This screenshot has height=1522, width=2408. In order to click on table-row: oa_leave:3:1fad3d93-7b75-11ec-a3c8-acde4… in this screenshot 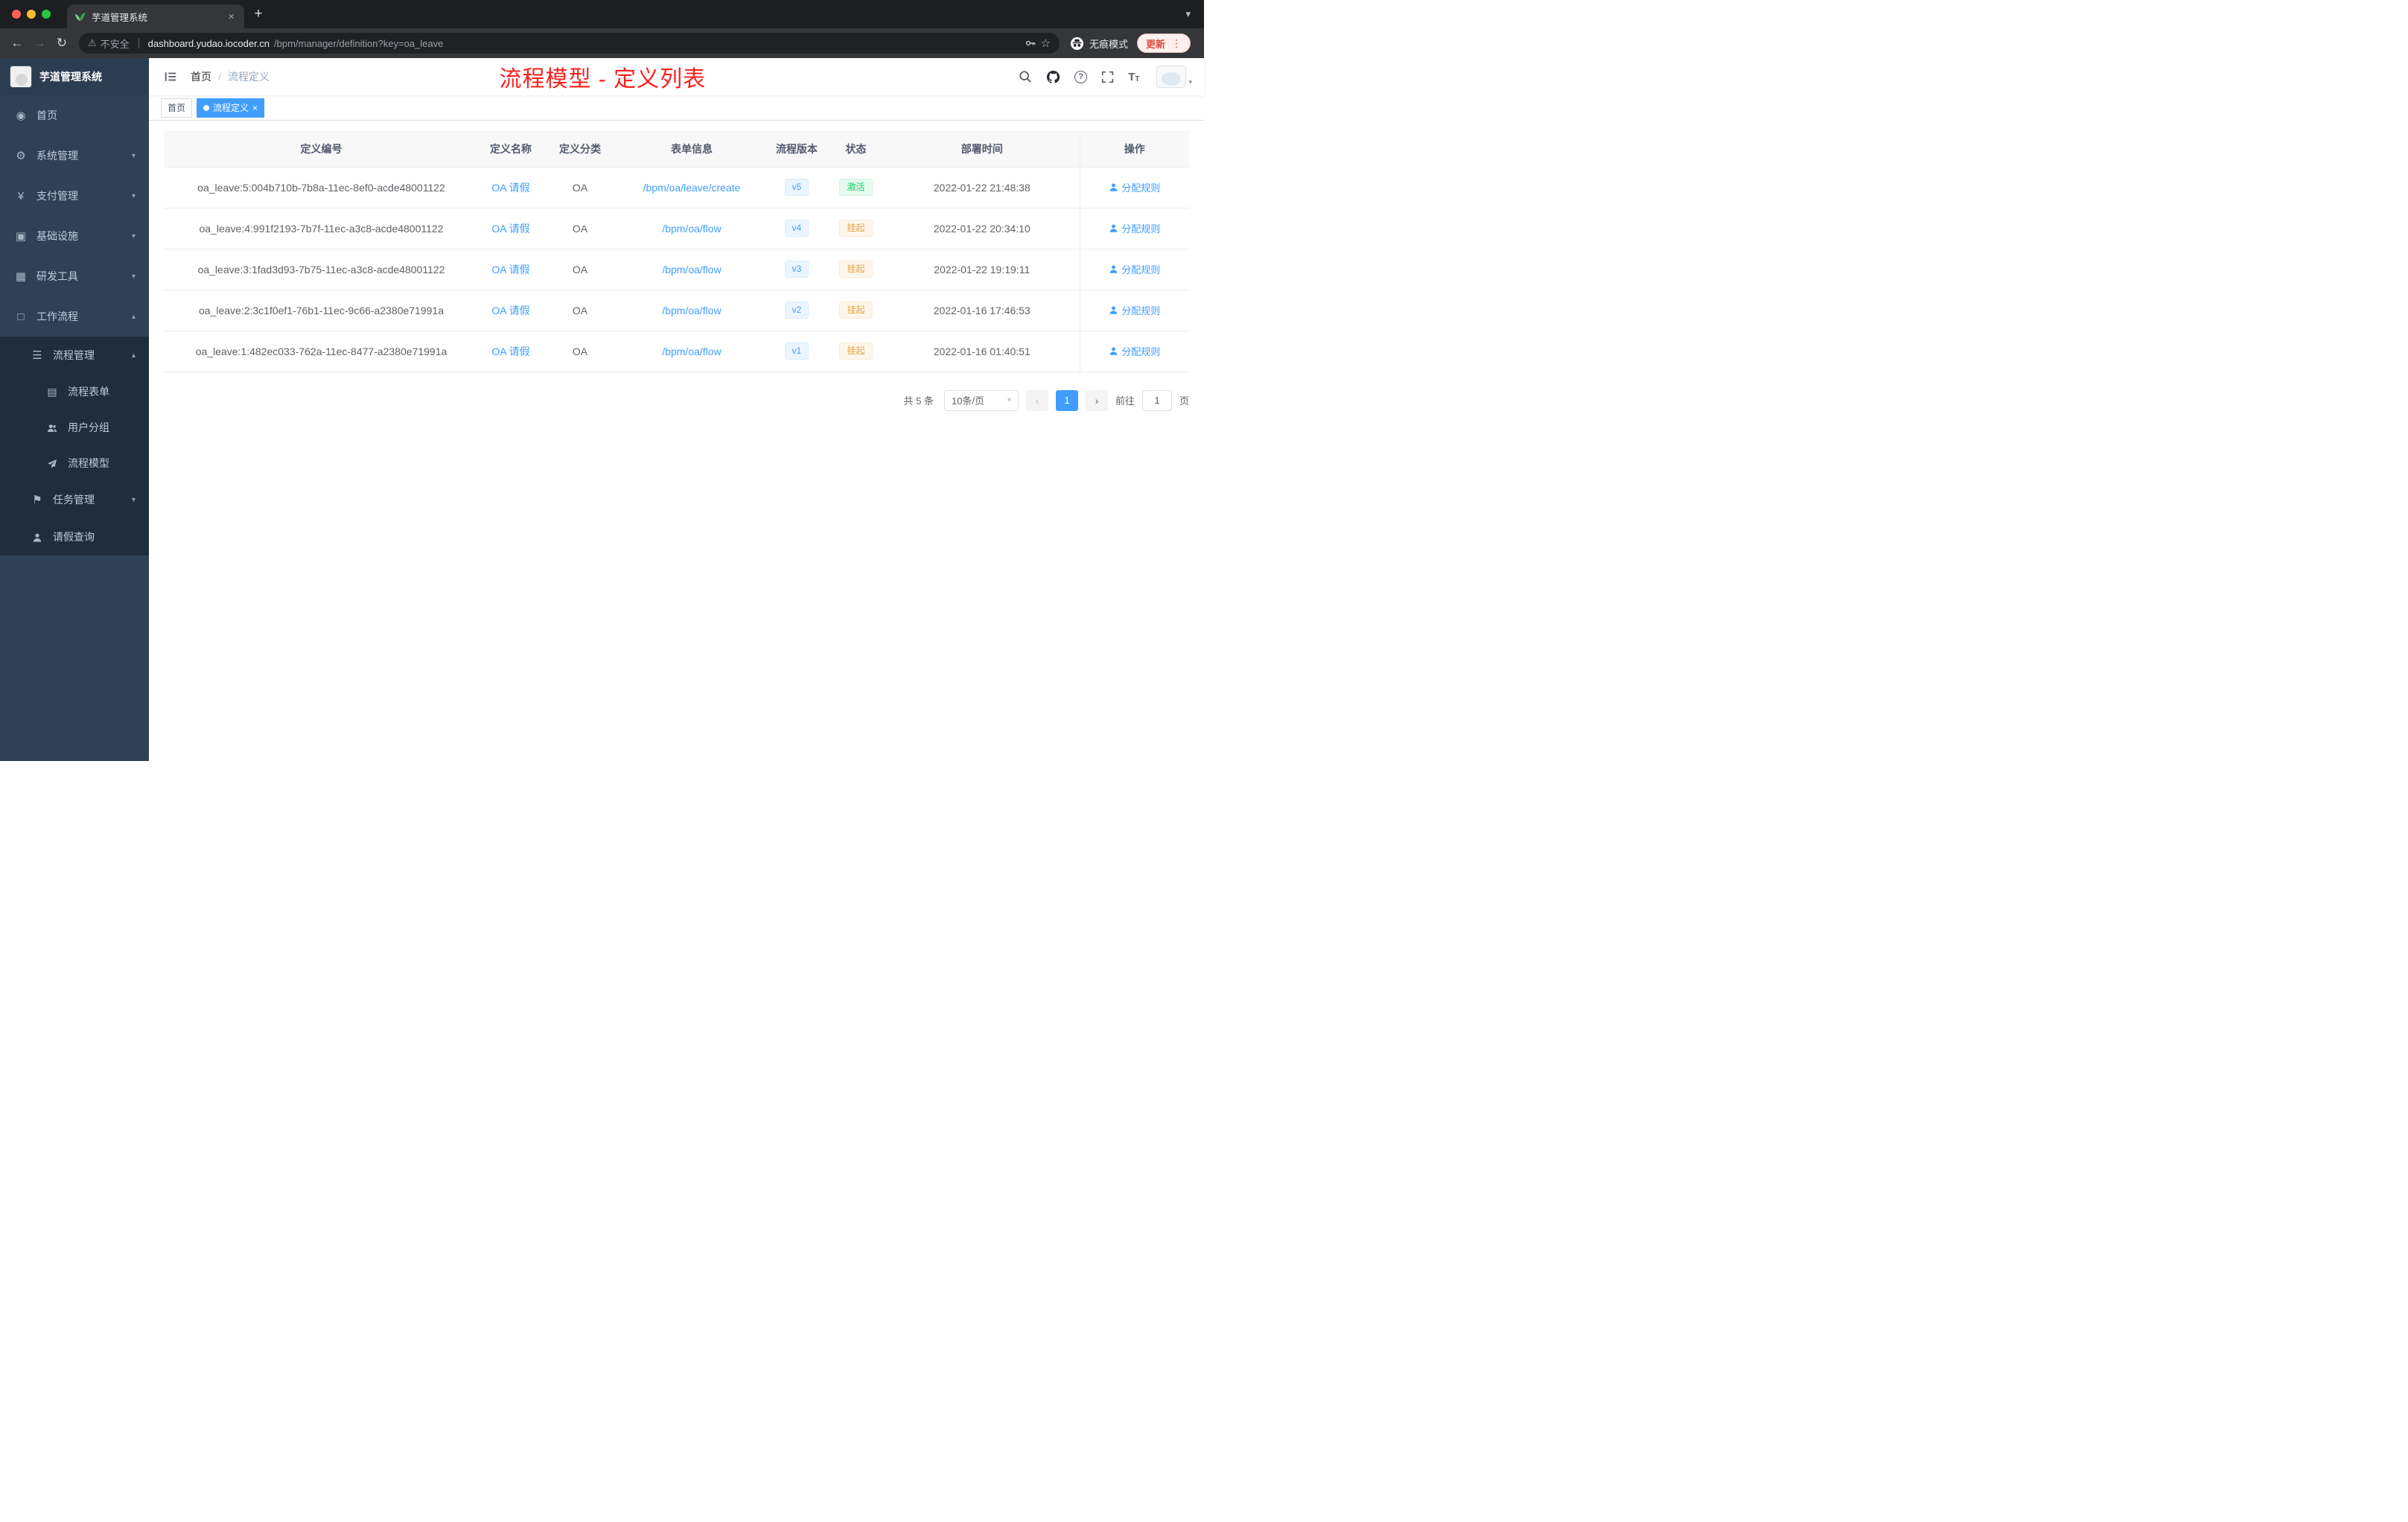, I will do `click(676, 269)`.